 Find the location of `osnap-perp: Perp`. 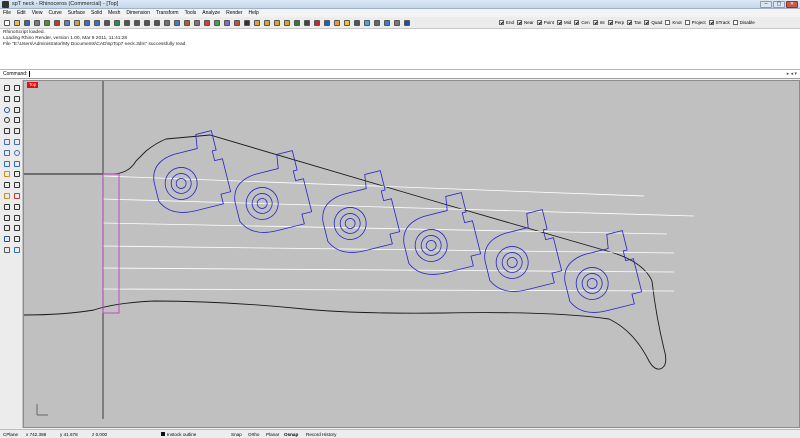

osnap-perp: Perp is located at coordinates (615, 22).